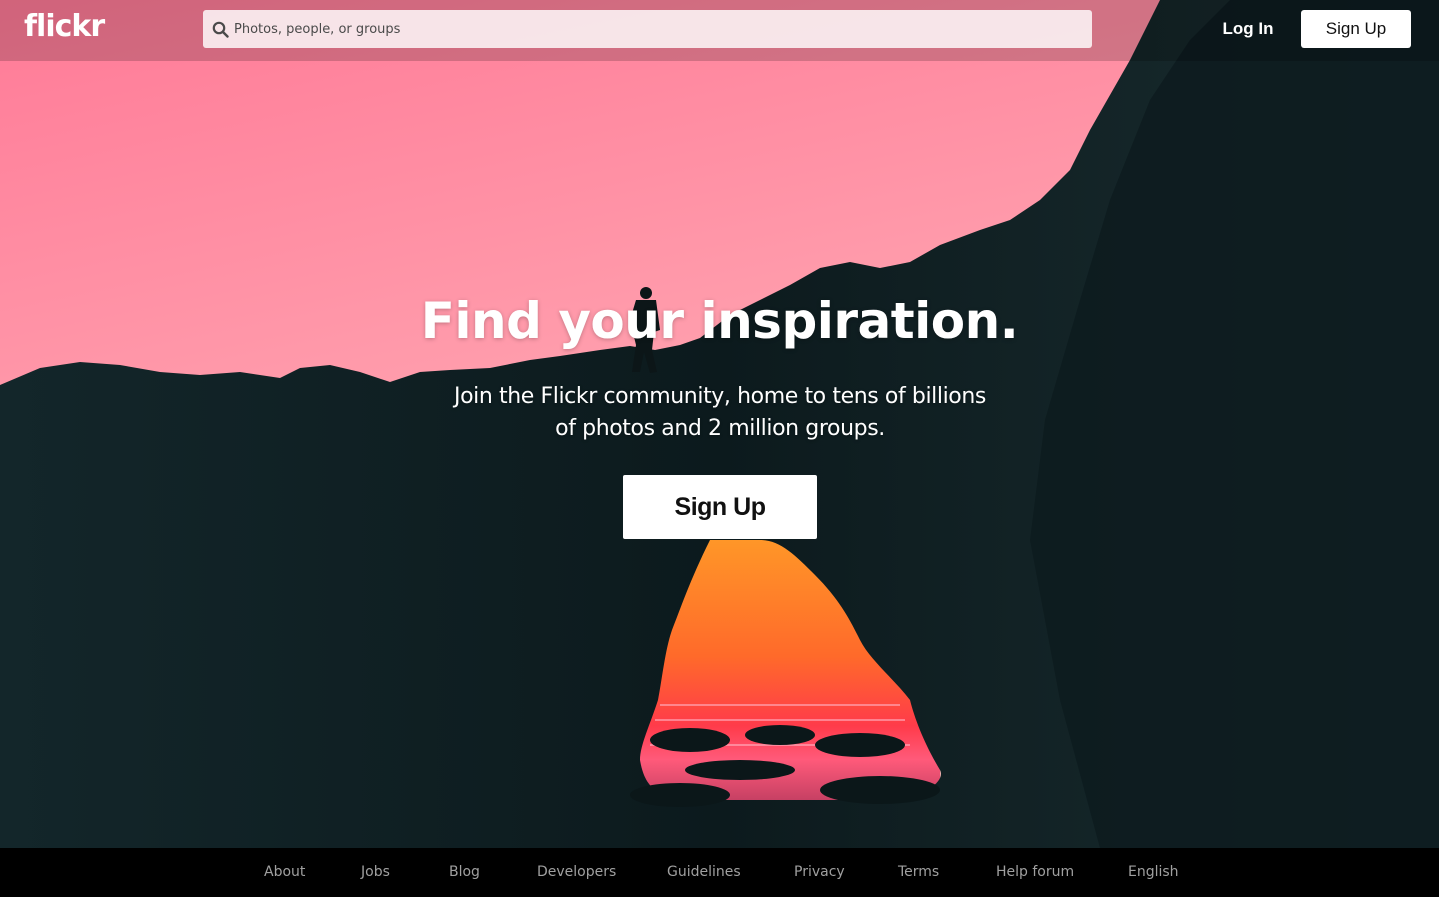 The image size is (1439, 897). Describe the element at coordinates (1035, 872) in the screenshot. I see `footer-link-help-forum: Help forum` at that location.